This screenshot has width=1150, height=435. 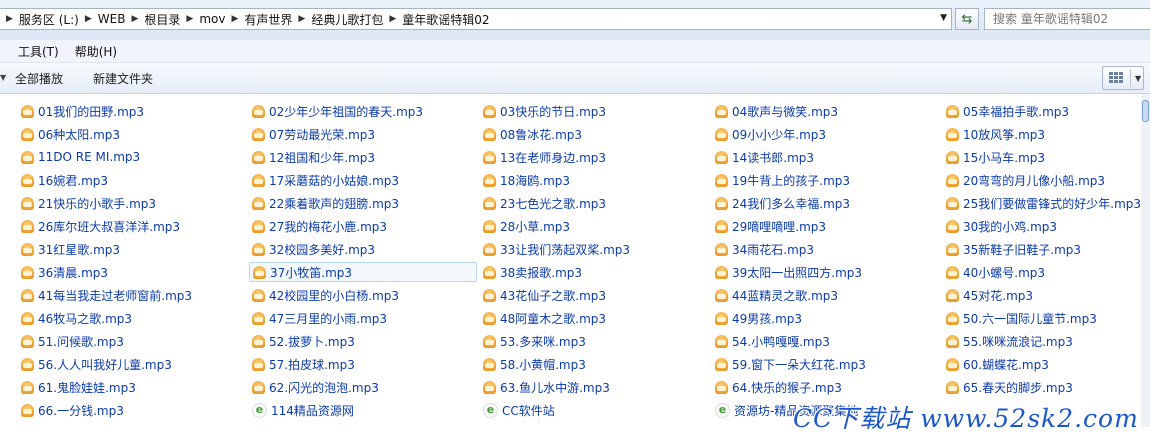 I want to click on refresh-button: ⇆, so click(x=967, y=19).